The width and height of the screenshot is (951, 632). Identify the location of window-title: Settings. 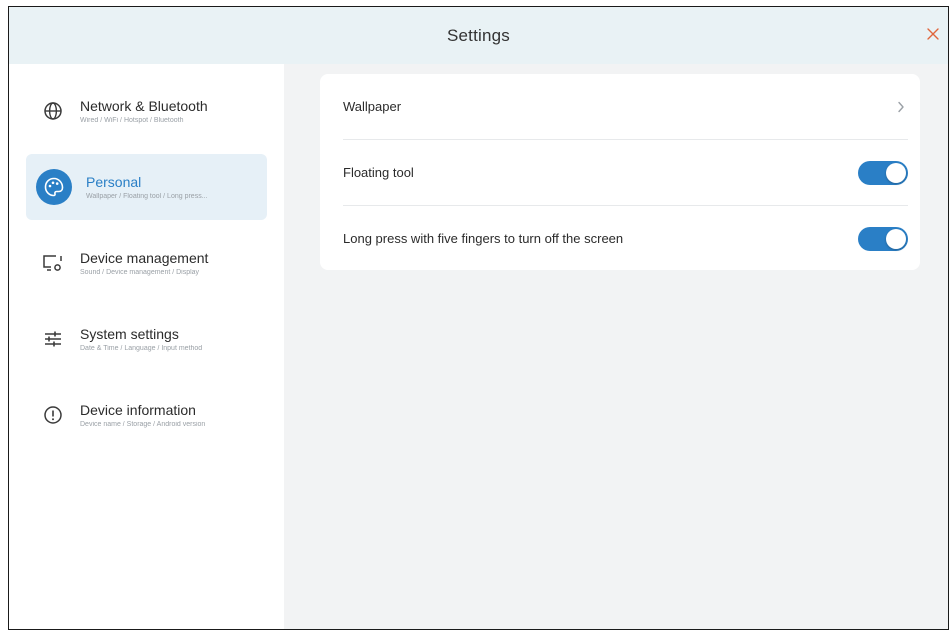
(478, 35).